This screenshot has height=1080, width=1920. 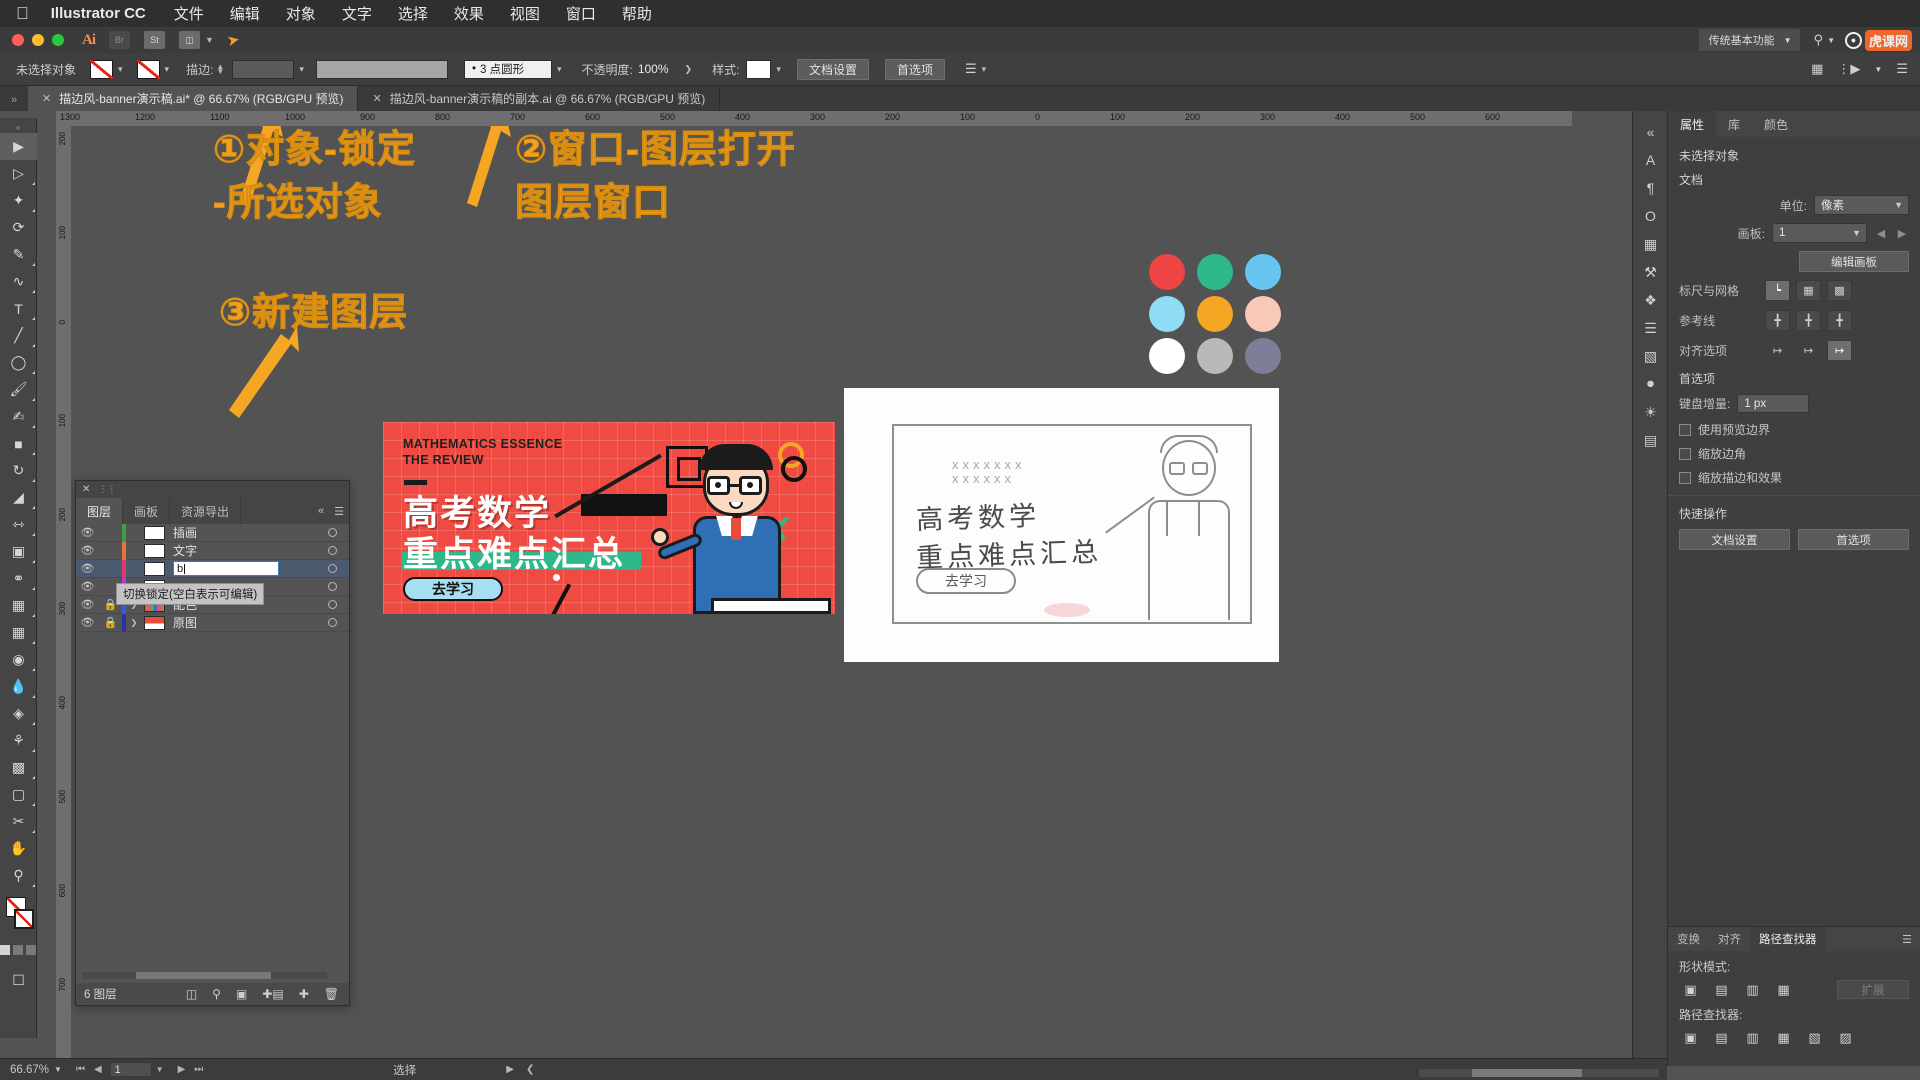 What do you see at coordinates (263, 69) in the screenshot?
I see `stroke-weight-input` at bounding box center [263, 69].